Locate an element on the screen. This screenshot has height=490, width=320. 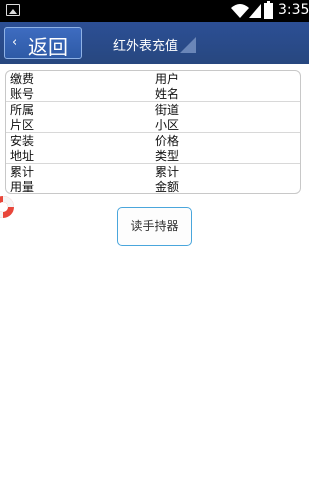
page-title: 红外表充值 is located at coordinates (146, 46).